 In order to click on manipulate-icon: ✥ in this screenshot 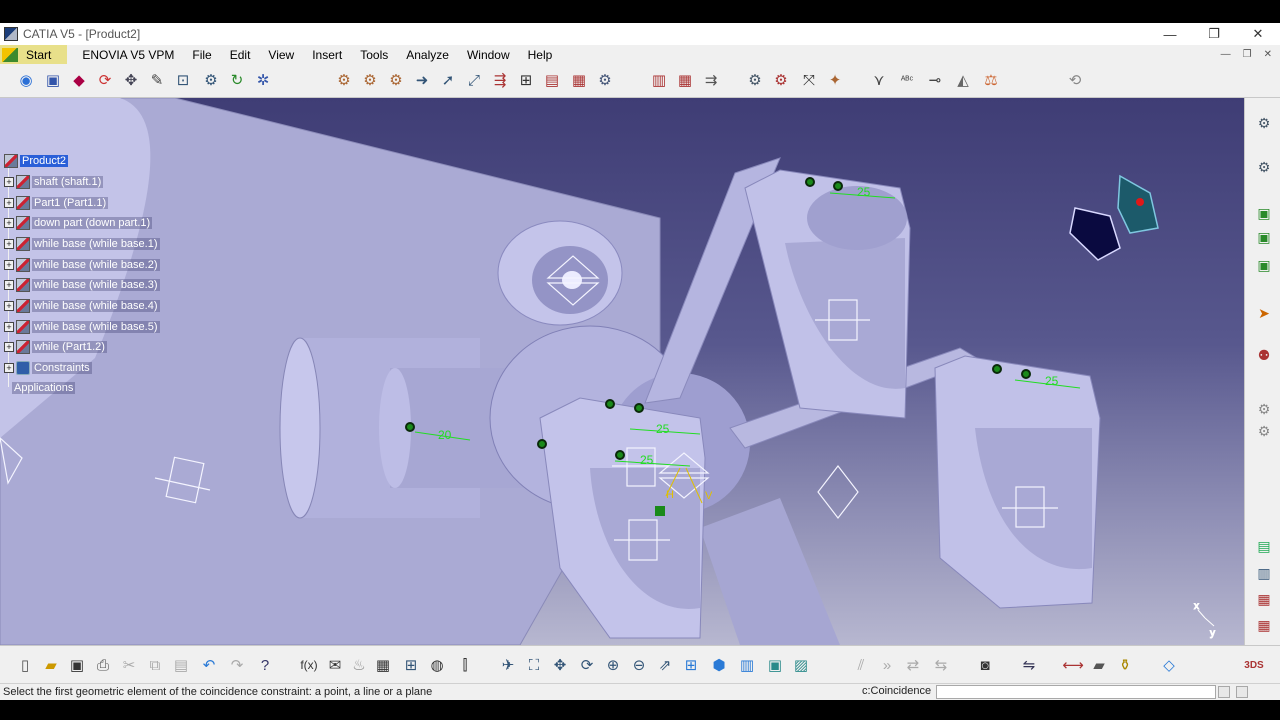, I will do `click(131, 80)`.